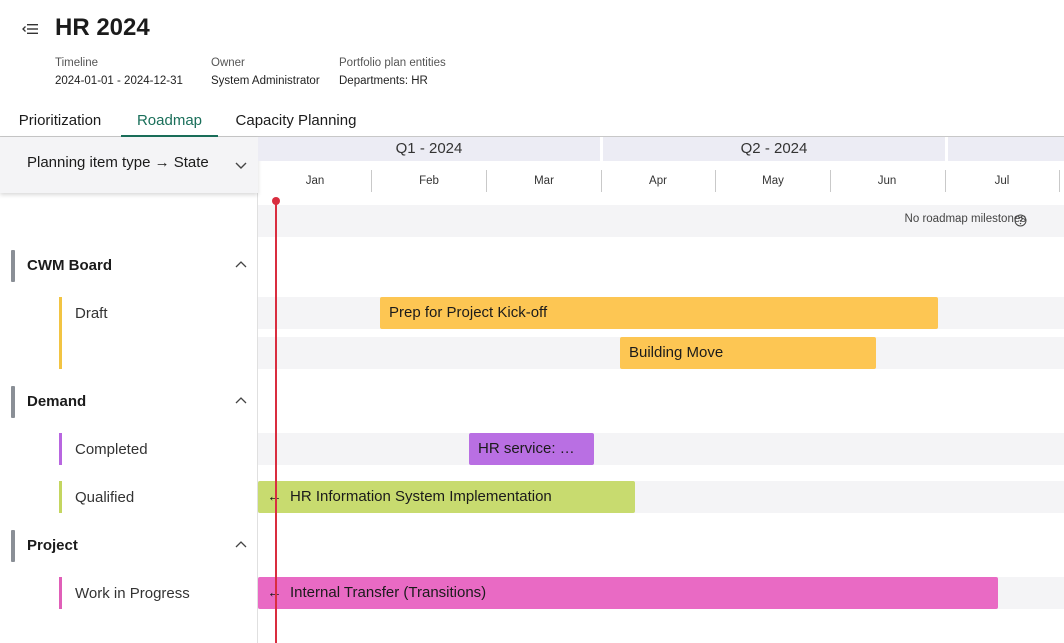 Image resolution: width=1064 pixels, height=643 pixels. What do you see at coordinates (661, 449) in the screenshot?
I see `roadmap-row` at bounding box center [661, 449].